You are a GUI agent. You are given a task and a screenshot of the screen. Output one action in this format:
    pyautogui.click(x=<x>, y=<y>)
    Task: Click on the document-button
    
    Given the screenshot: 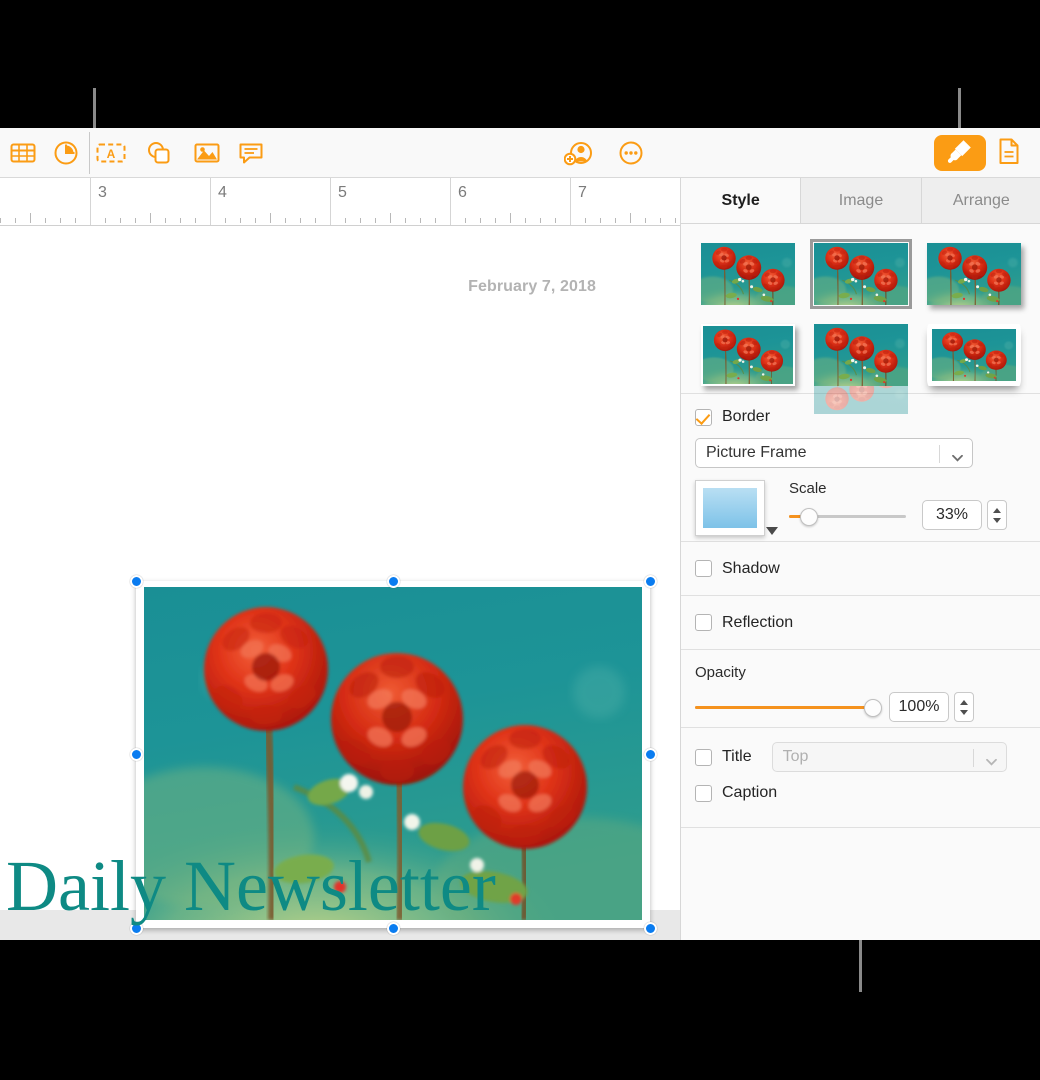 What is the action you would take?
    pyautogui.click(x=1009, y=153)
    